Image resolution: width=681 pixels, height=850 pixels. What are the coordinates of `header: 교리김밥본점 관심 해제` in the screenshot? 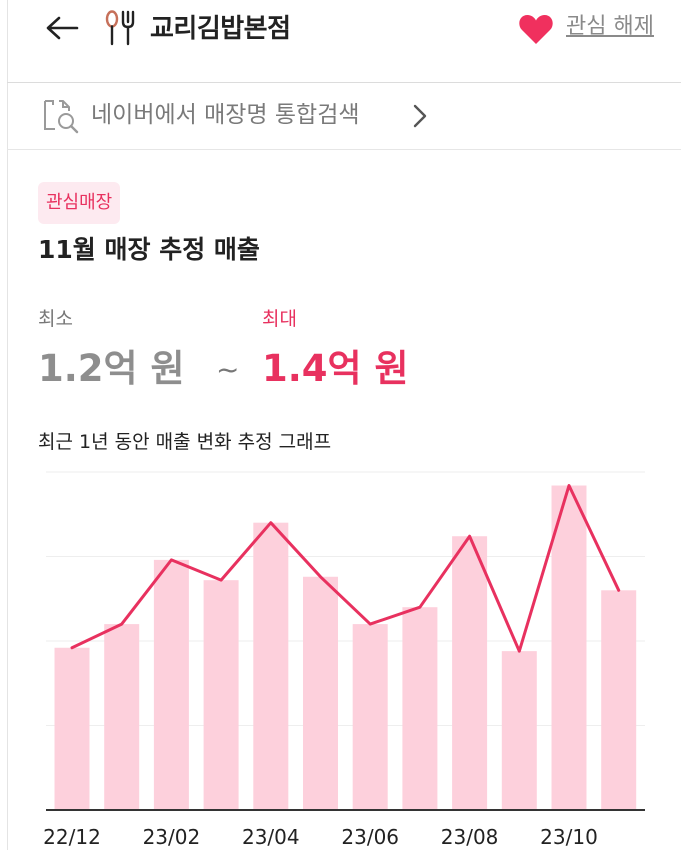 It's located at (340, 41).